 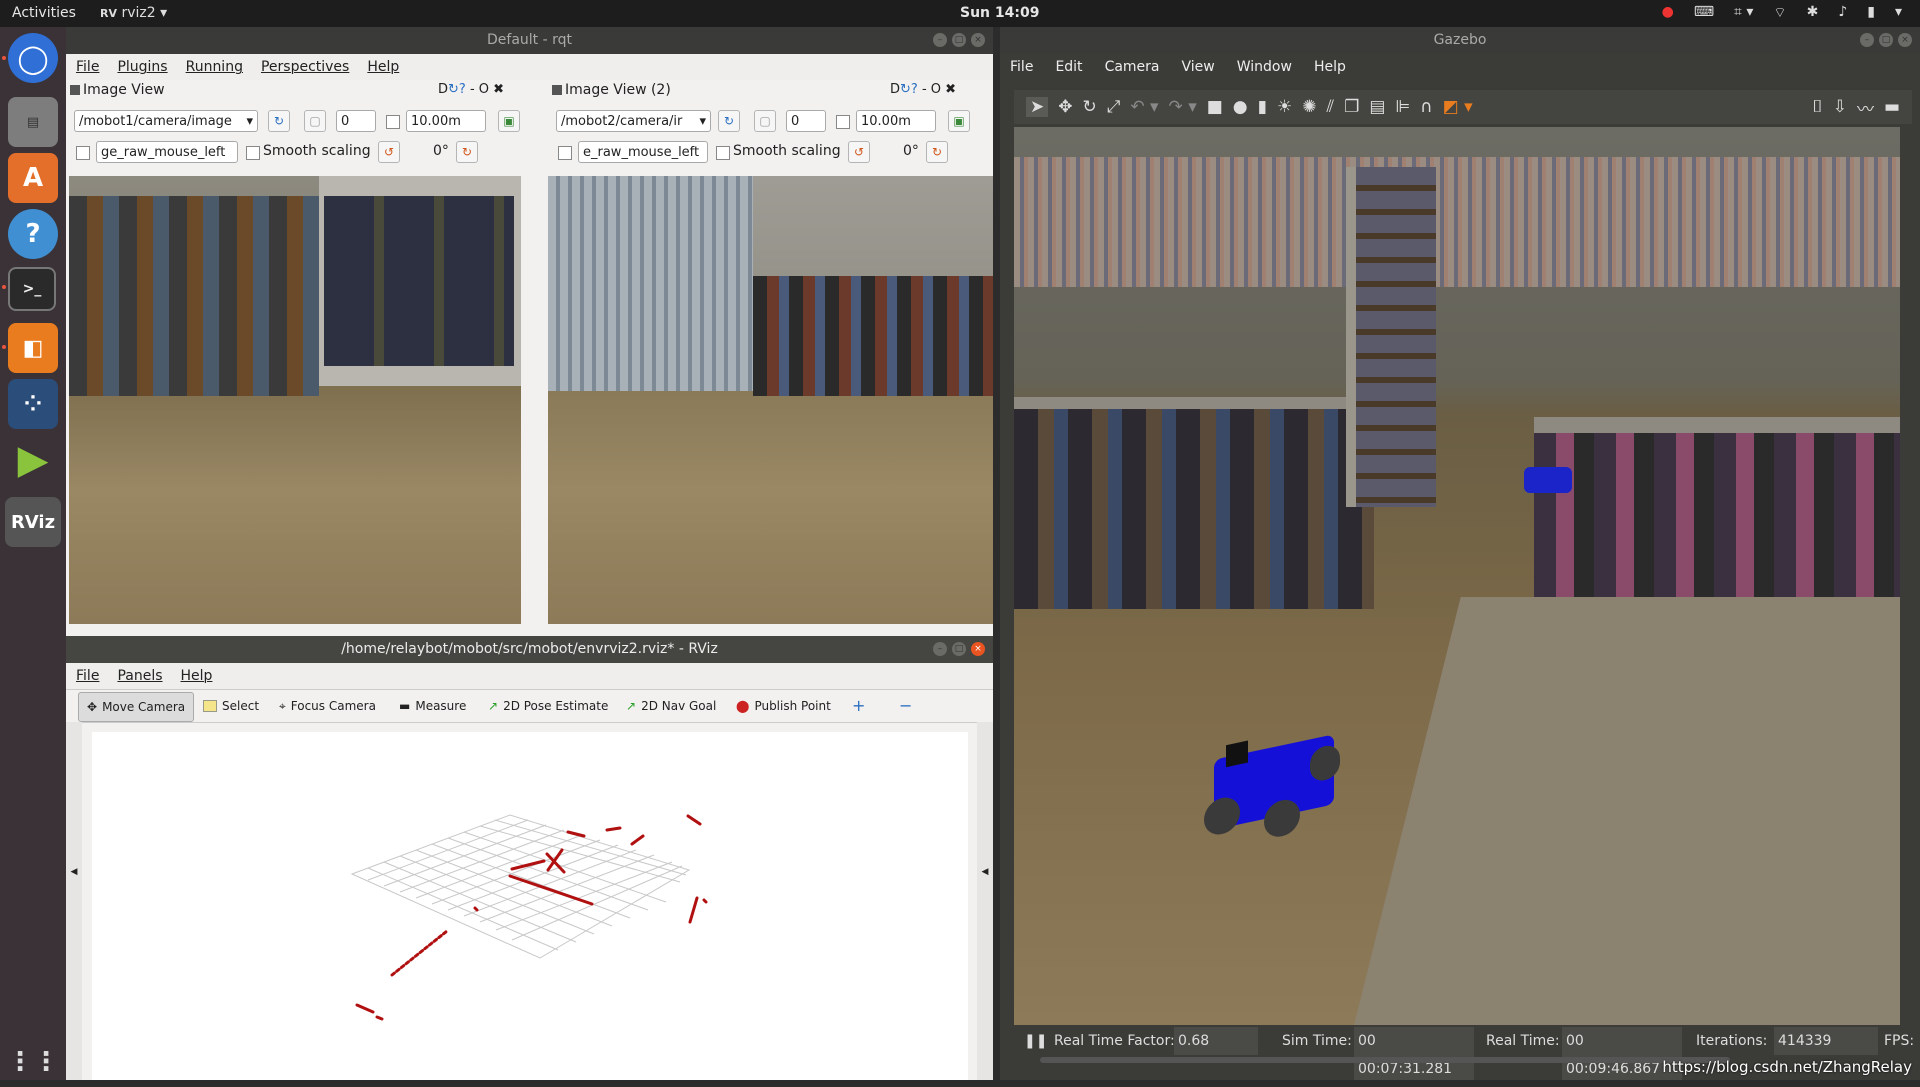 I want to click on menu-edit: Edit, so click(x=1068, y=67).